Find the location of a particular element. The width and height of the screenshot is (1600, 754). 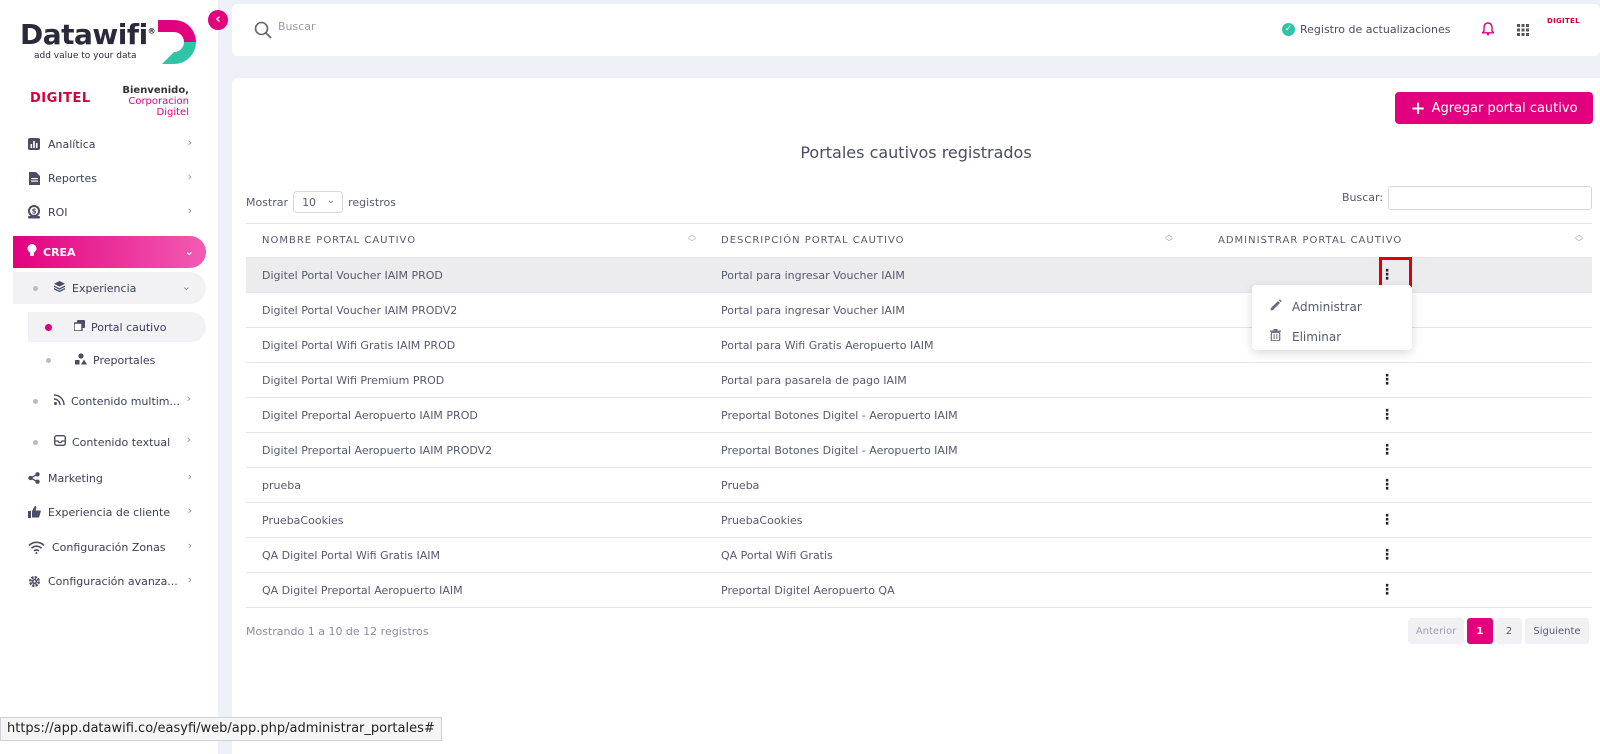

apps-grid-icon is located at coordinates (1523, 30).